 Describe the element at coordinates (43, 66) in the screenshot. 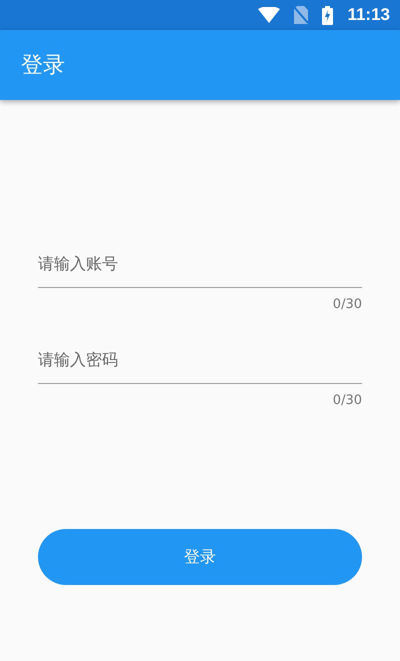

I see `app-title: 登录` at that location.